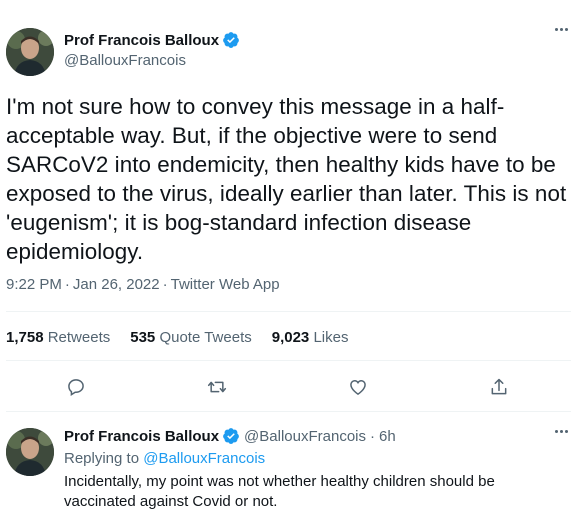 Image resolution: width=577 pixels, height=519 pixels. I want to click on likes-label: Likes, so click(331, 337).